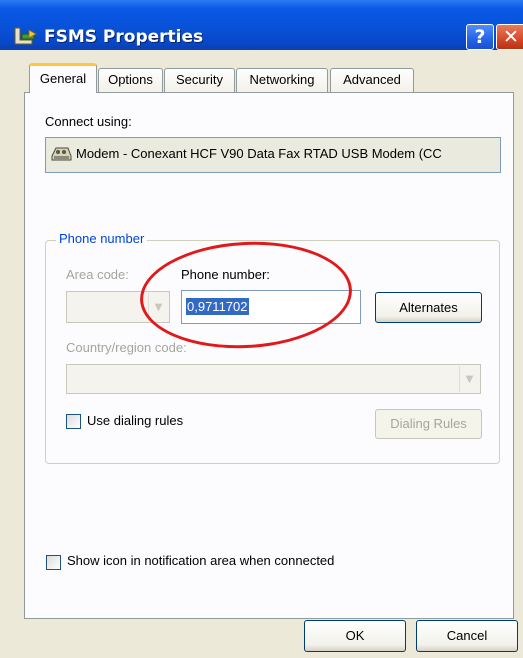  Describe the element at coordinates (372, 80) in the screenshot. I see `tab-advanced: Advanced` at that location.